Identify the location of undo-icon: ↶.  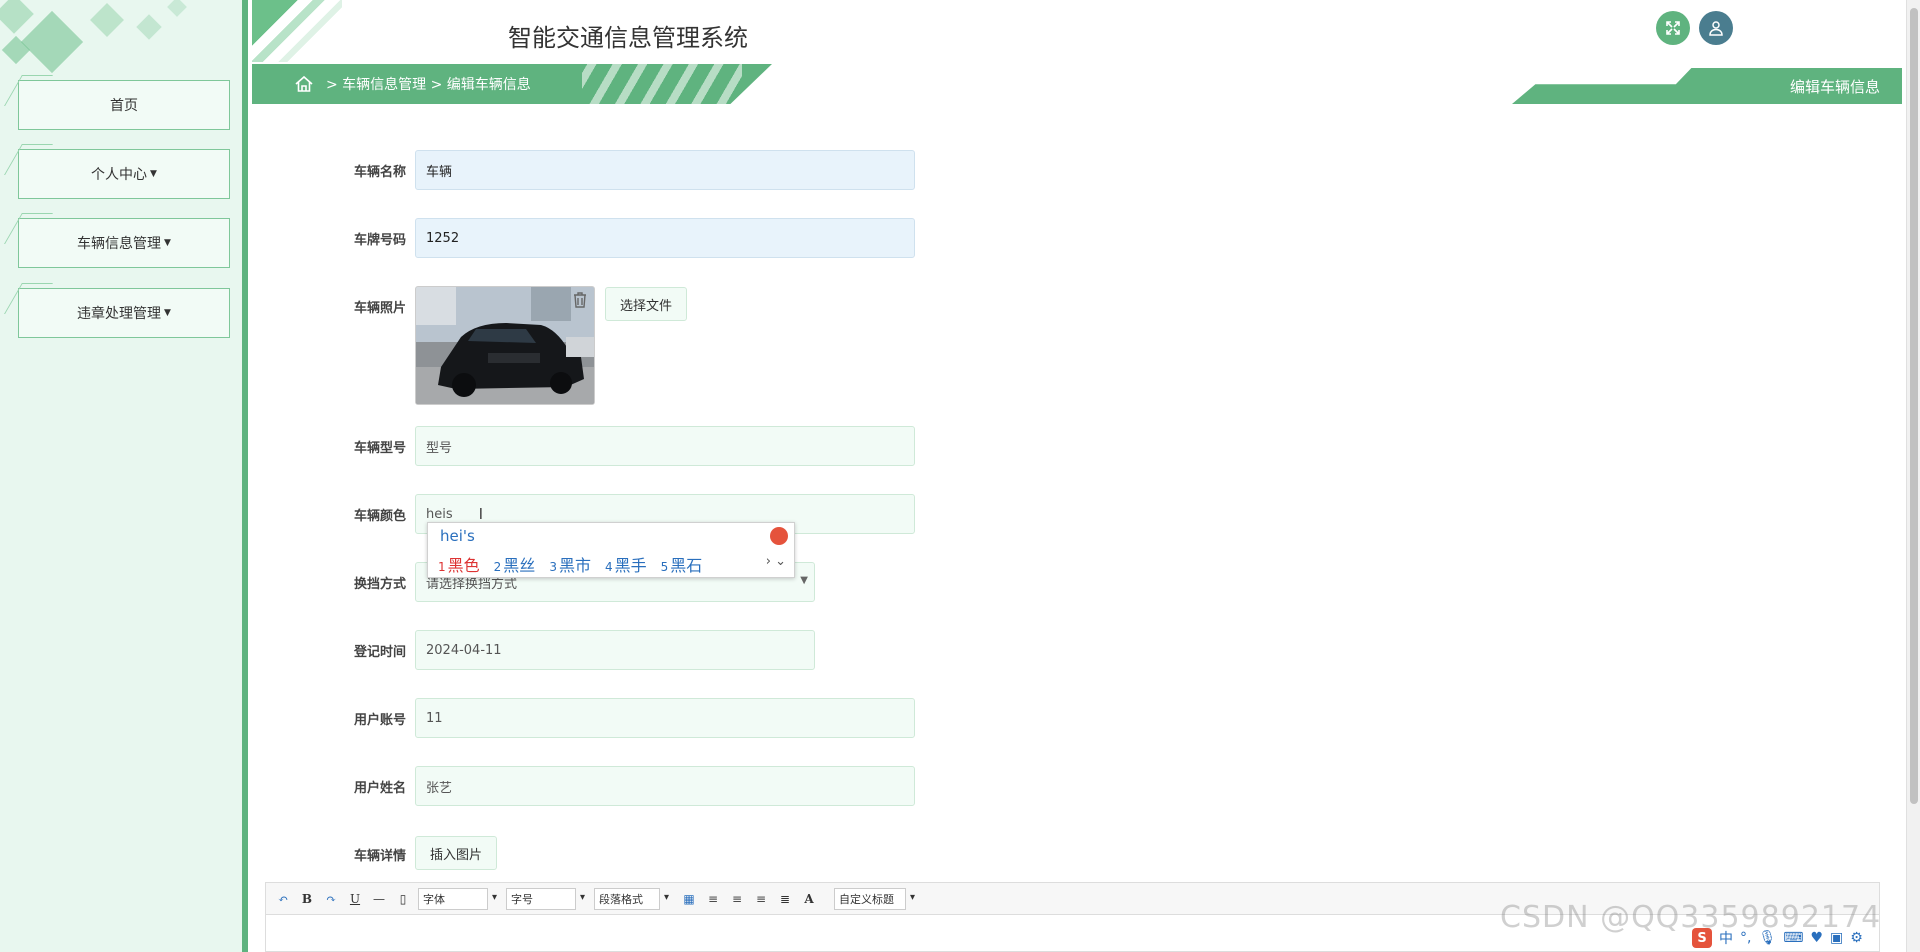
(283, 899).